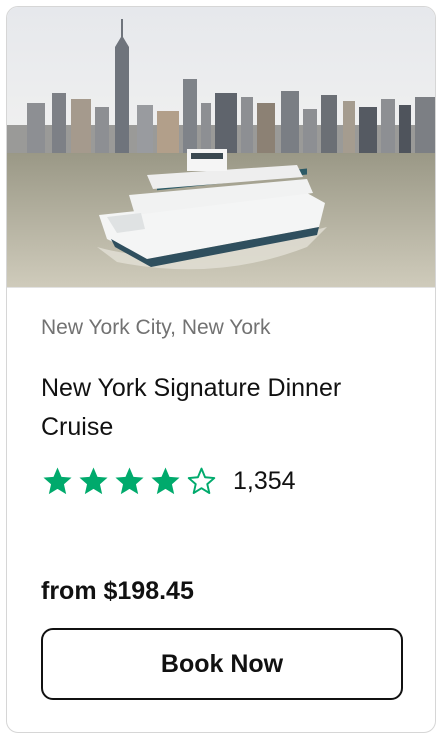 Image resolution: width=442 pixels, height=740 pixels. I want to click on image-divider, so click(221, 287).